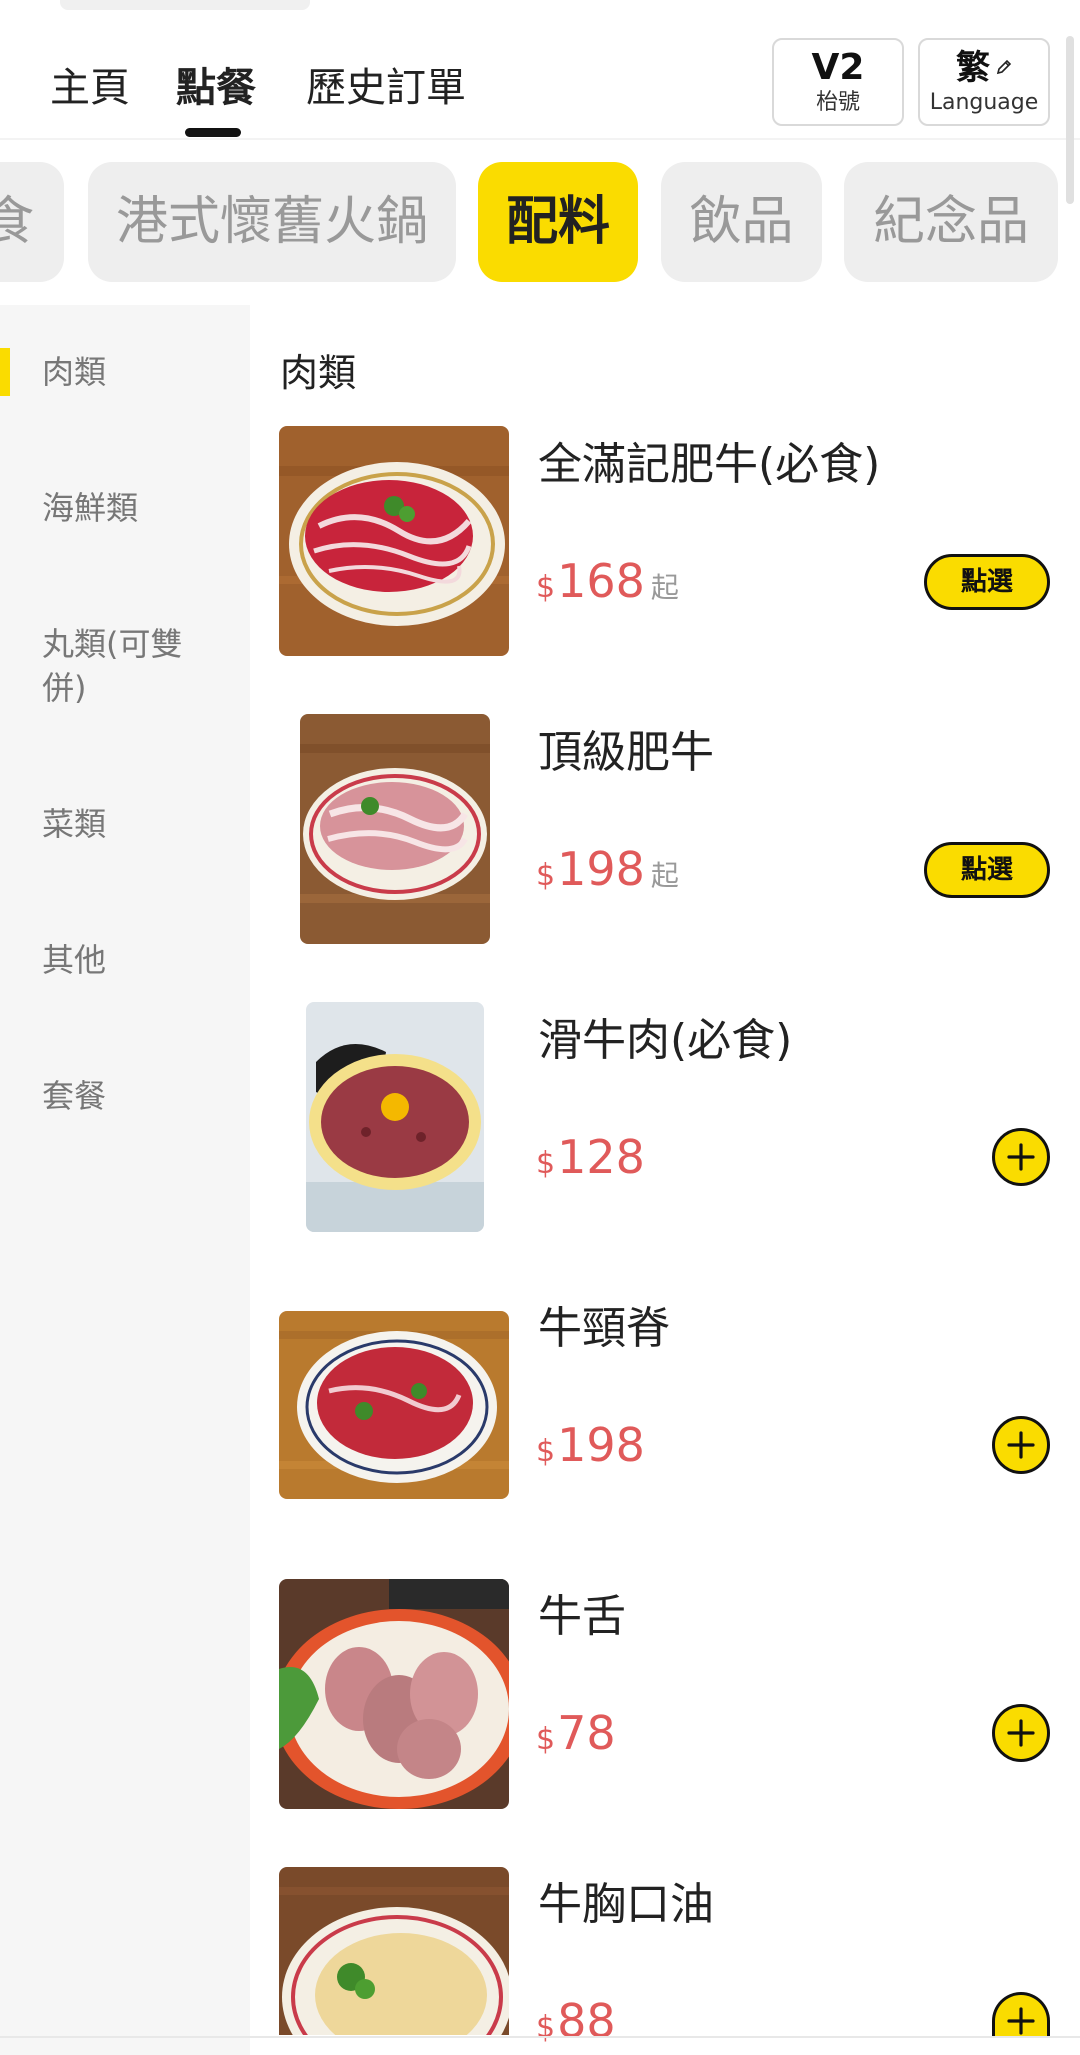 The height and width of the screenshot is (2055, 1080). I want to click on item-price: $128, so click(590, 1157).